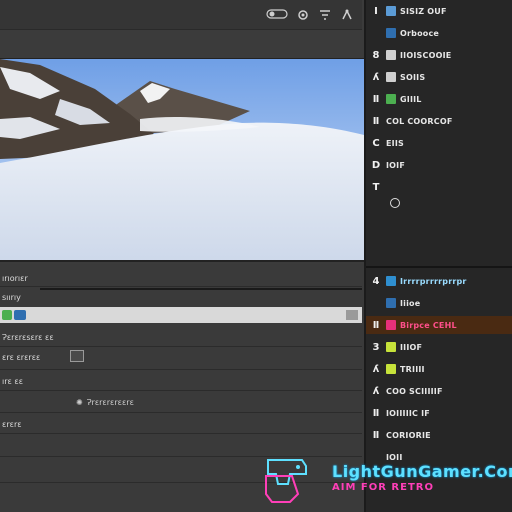 The height and width of the screenshot is (512, 512). What do you see at coordinates (376, 281) in the screenshot?
I see `sidebar-item-key: 4` at bounding box center [376, 281].